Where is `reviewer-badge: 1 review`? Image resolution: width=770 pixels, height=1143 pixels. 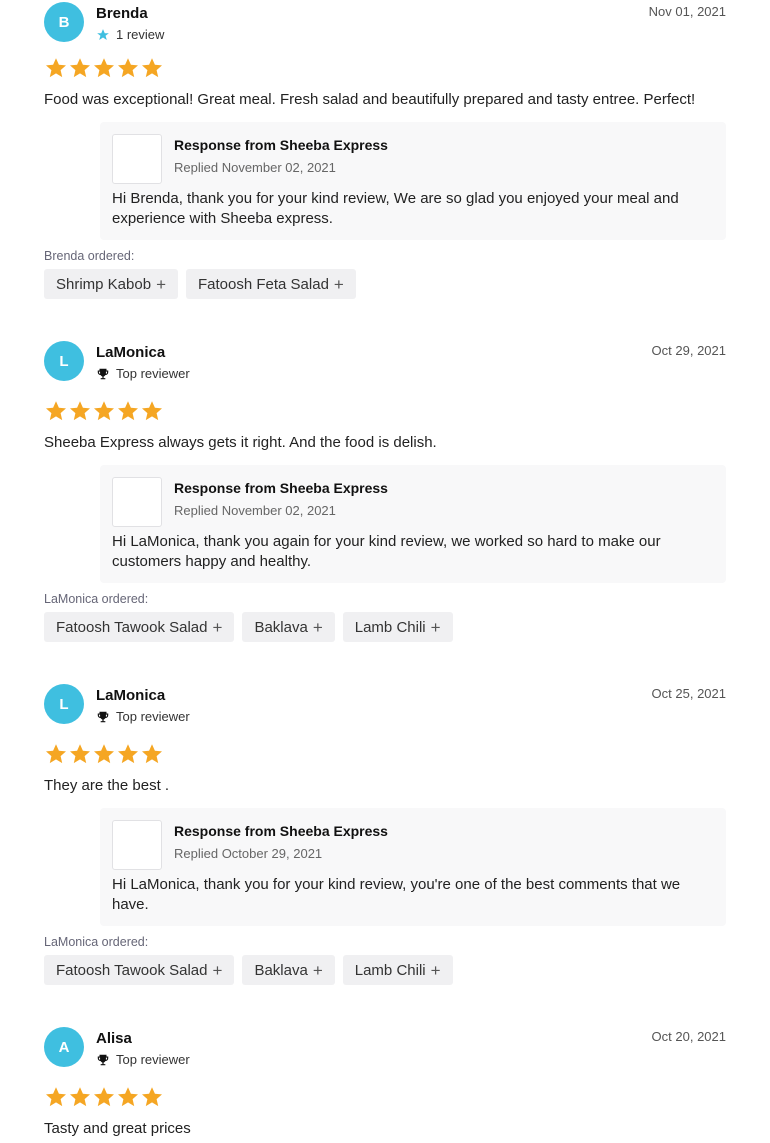
reviewer-badge: 1 review is located at coordinates (140, 34).